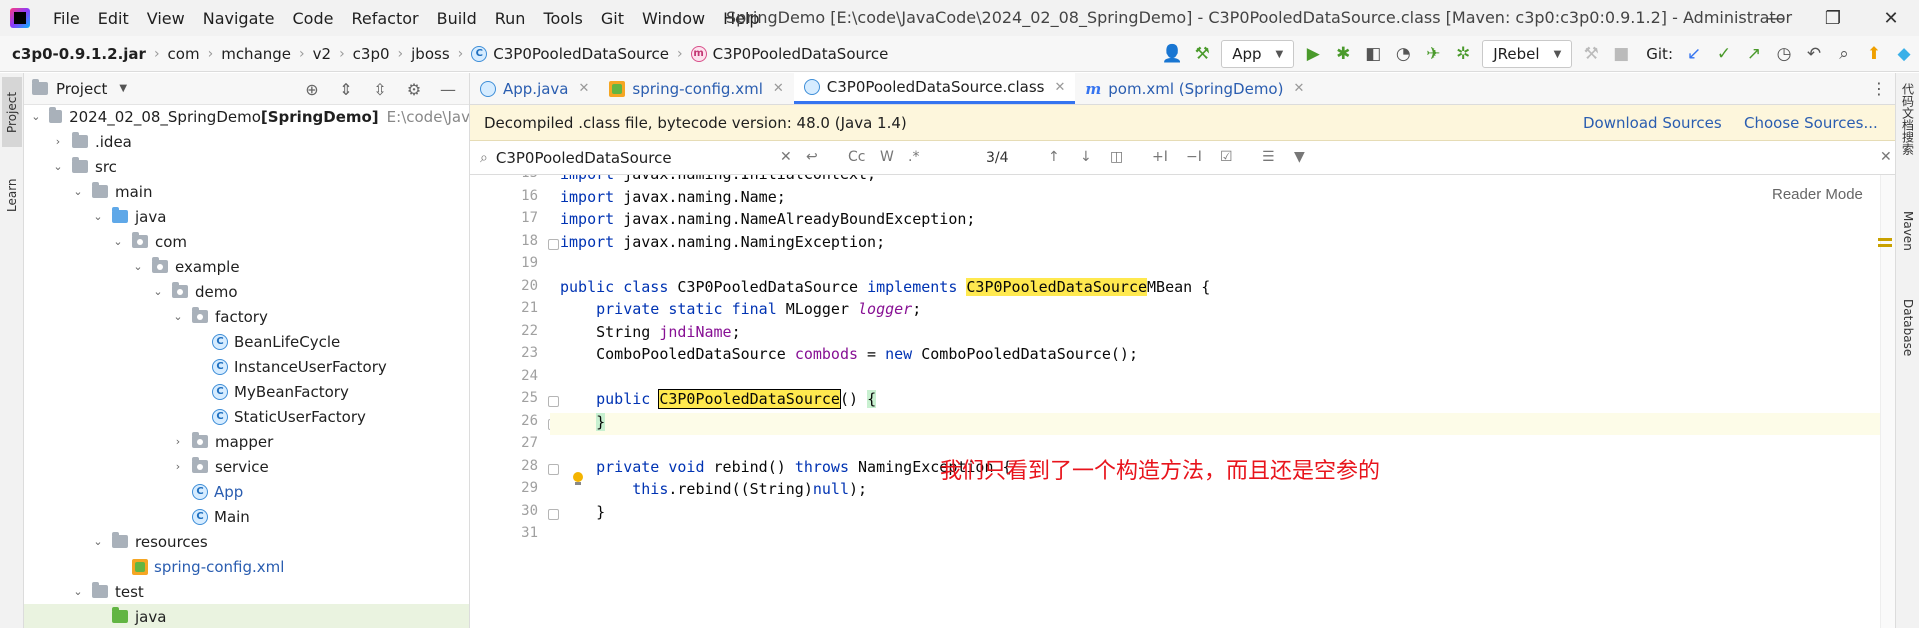  Describe the element at coordinates (246, 216) in the screenshot. I see `tree-item: ⌄ java` at that location.